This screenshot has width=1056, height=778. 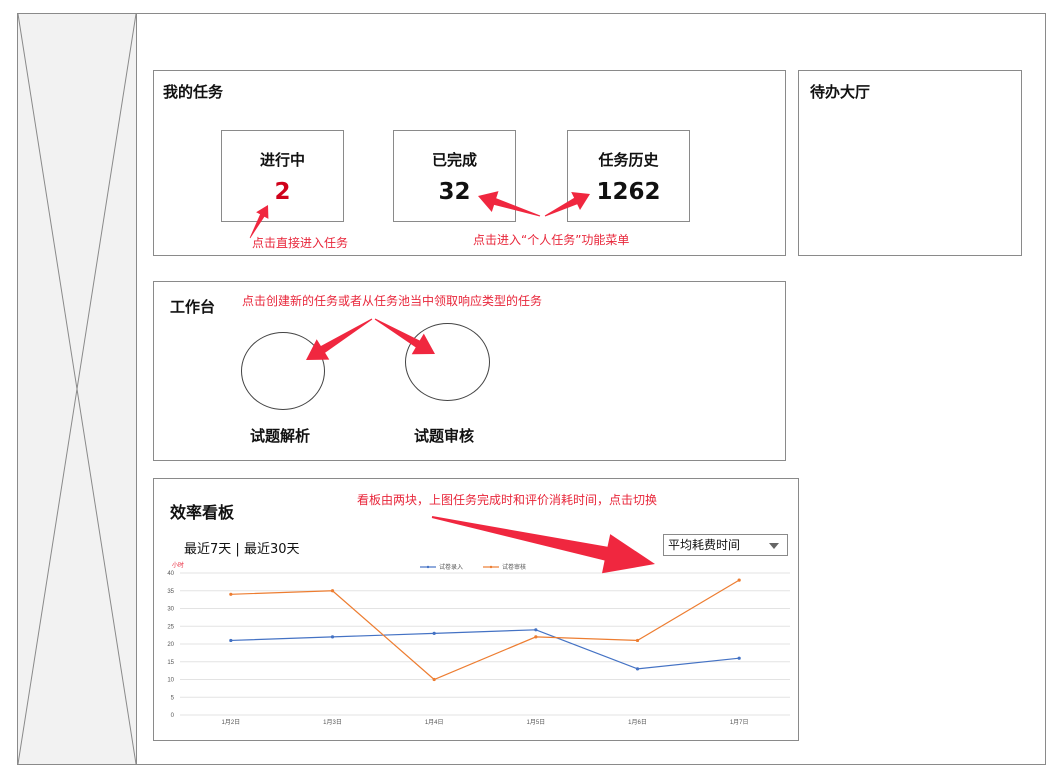 I want to click on y-tick-label: 5, so click(x=173, y=698).